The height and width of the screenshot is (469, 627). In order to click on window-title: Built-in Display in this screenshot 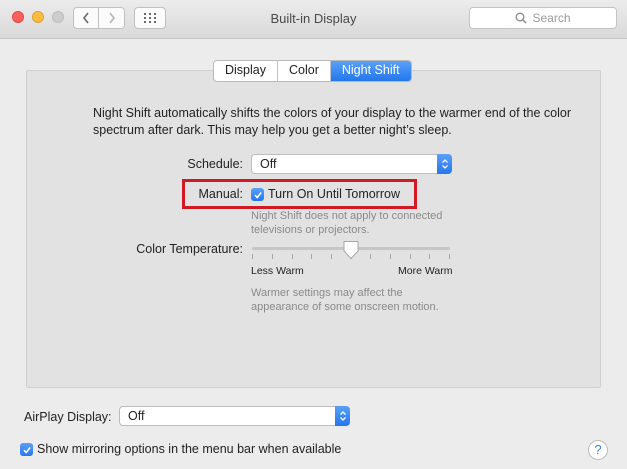, I will do `click(313, 18)`.